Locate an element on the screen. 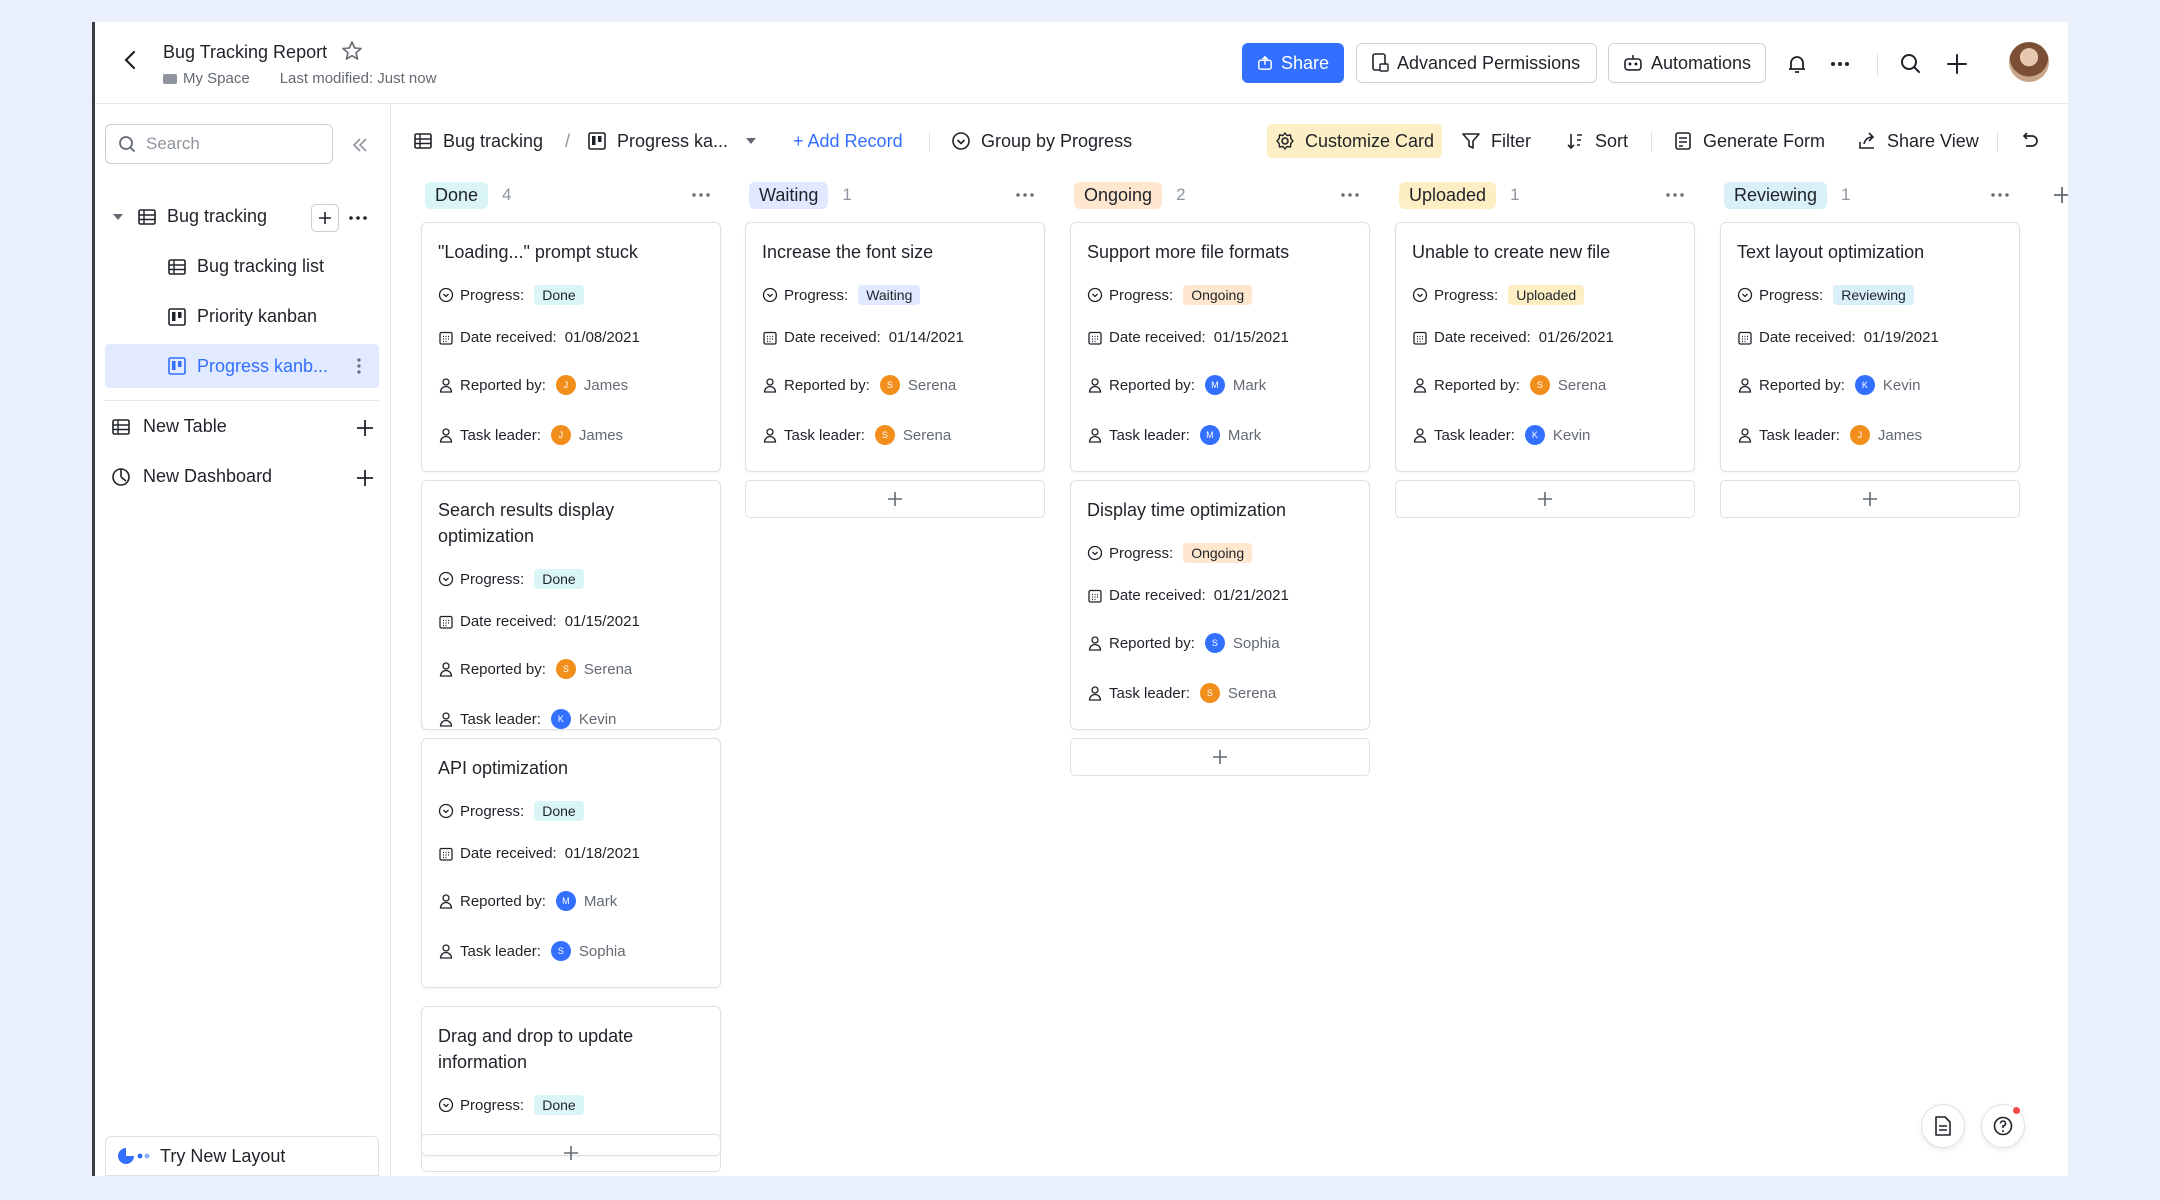  table-tab: Bug tracking is located at coordinates (478, 141).